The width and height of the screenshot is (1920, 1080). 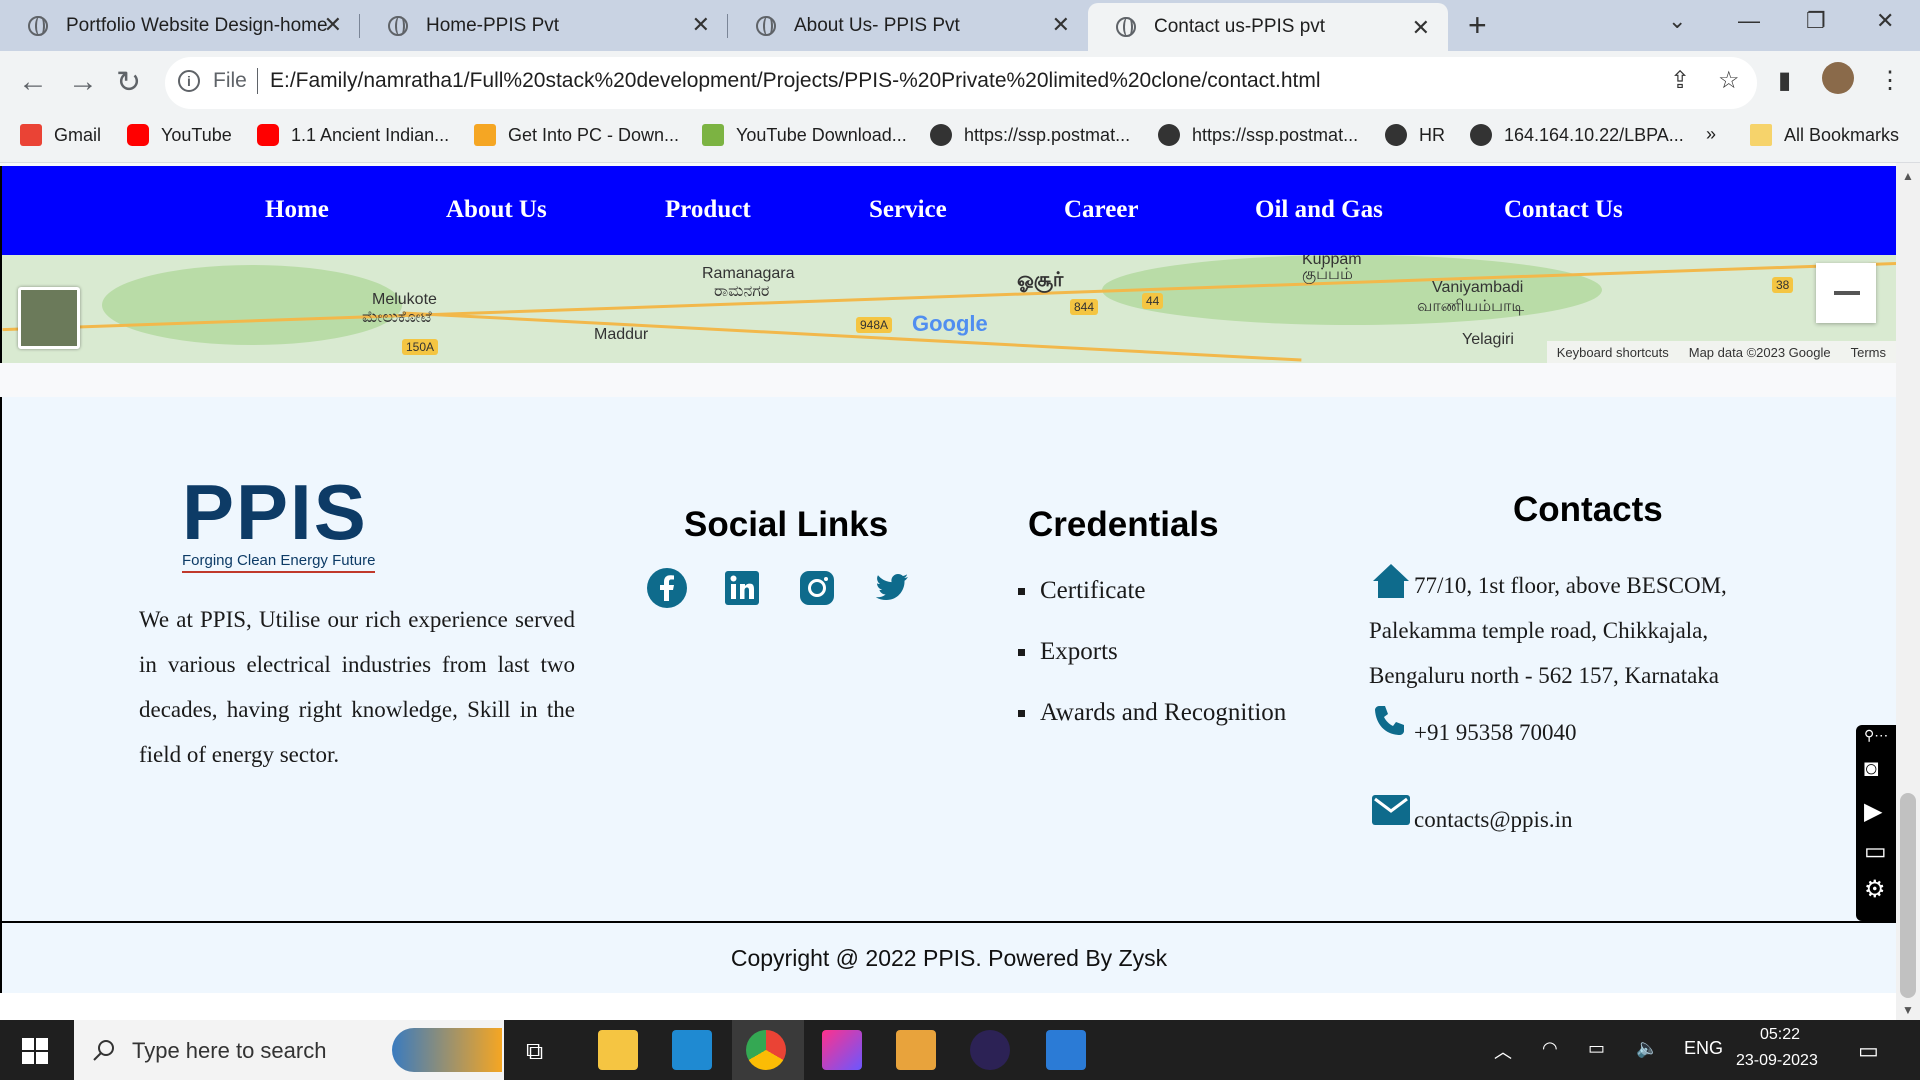 I want to click on credential-exports: Exports, so click(x=1068, y=652).